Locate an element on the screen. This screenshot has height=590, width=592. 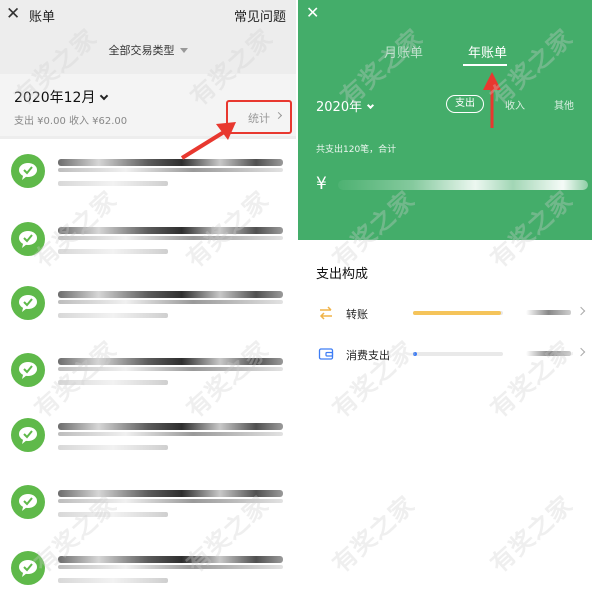
wallet-icon is located at coordinates (326, 354).